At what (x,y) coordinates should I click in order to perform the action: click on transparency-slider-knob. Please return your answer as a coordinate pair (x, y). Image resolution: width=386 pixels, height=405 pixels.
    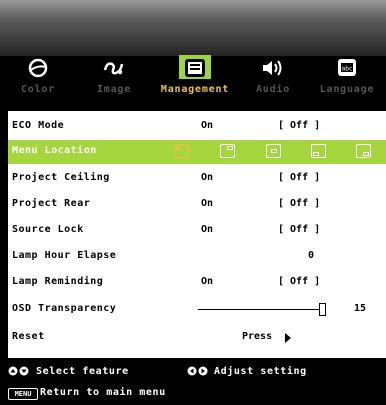
    Looking at the image, I should click on (322, 309).